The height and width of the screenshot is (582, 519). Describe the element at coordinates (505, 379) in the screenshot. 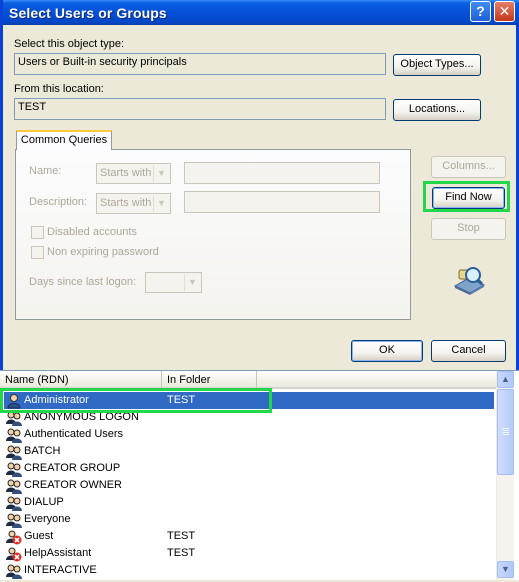

I see `scroll-up-arrow-icon: ▲` at that location.